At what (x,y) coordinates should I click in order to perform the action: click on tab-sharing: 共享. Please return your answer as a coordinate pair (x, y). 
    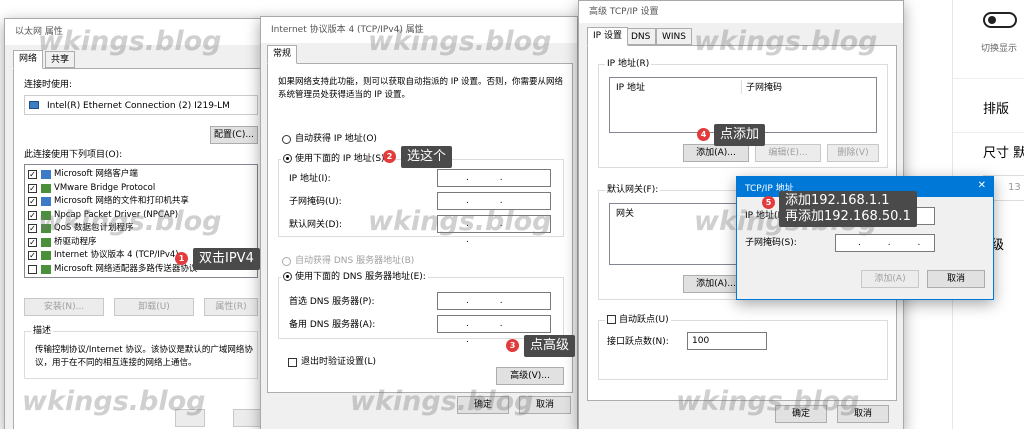
    Looking at the image, I should click on (60, 59).